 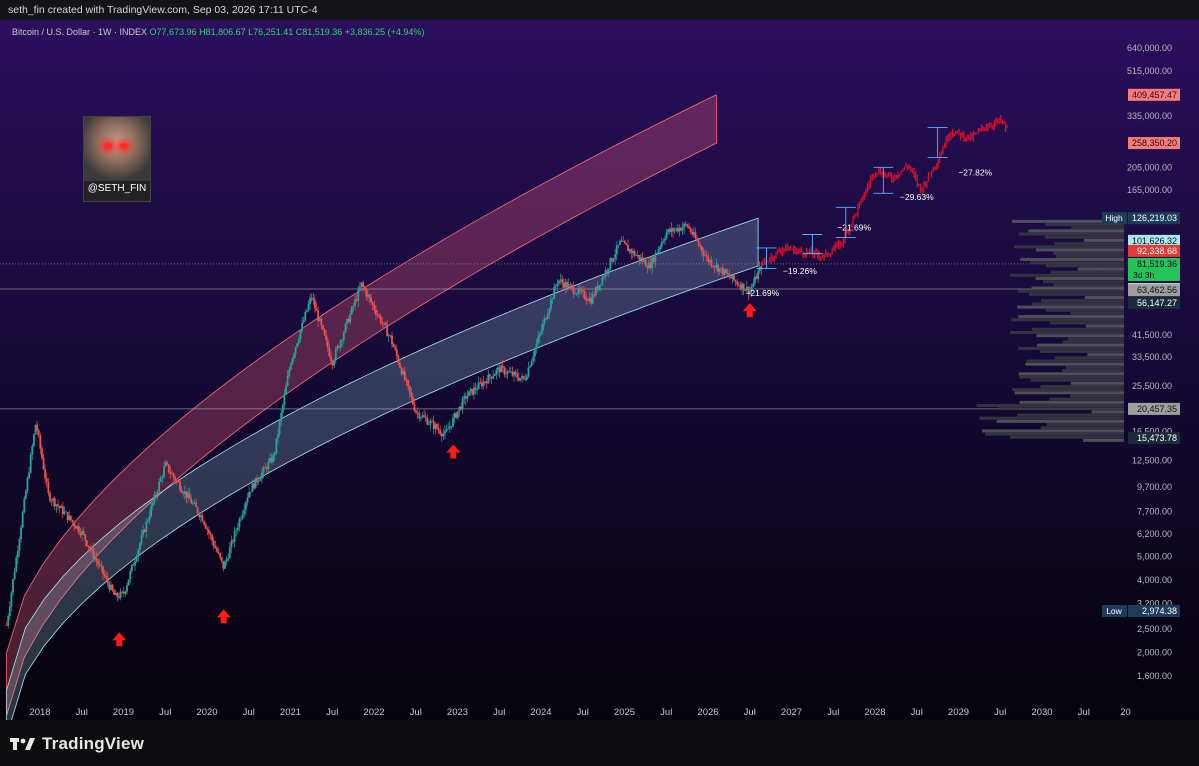 I want to click on y-tick-label: 9,700.00, so click(x=1154, y=487).